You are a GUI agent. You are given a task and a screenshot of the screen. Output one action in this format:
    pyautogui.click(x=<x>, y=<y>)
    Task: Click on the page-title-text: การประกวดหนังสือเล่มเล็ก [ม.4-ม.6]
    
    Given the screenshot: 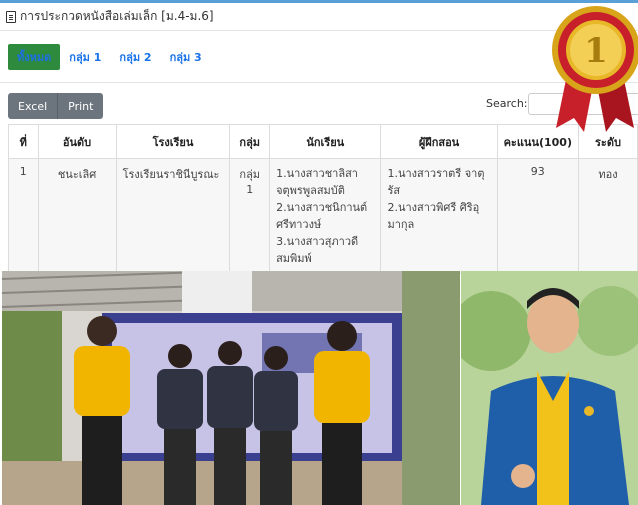 What is the action you would take?
    pyautogui.click(x=117, y=16)
    